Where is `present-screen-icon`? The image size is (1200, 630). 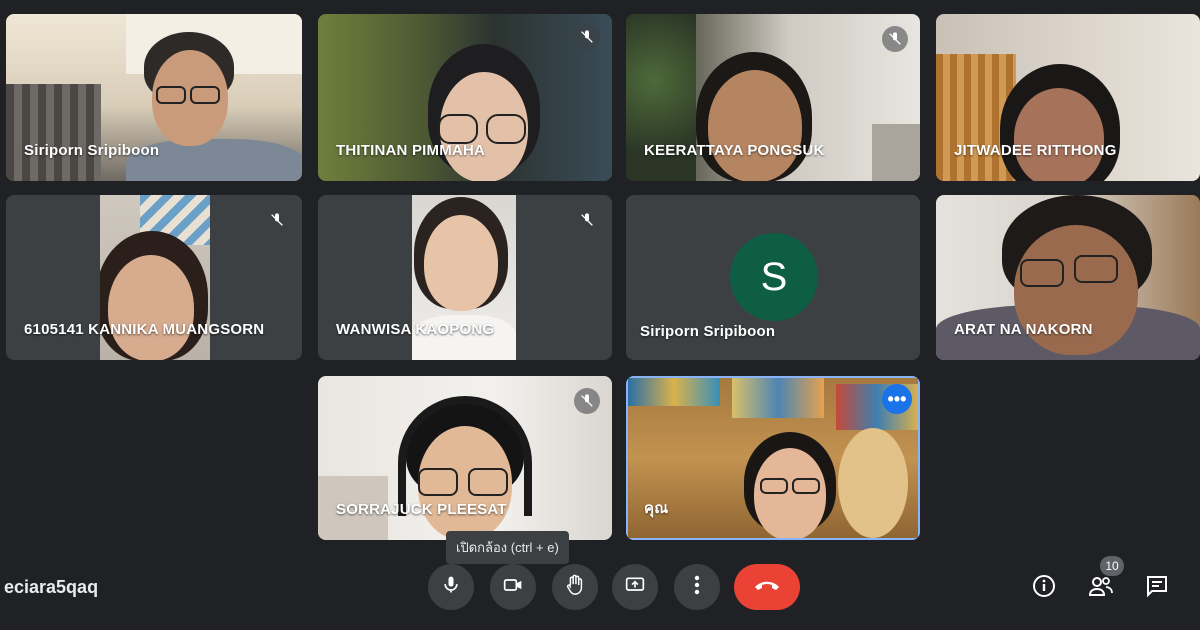
present-screen-icon is located at coordinates (635, 587).